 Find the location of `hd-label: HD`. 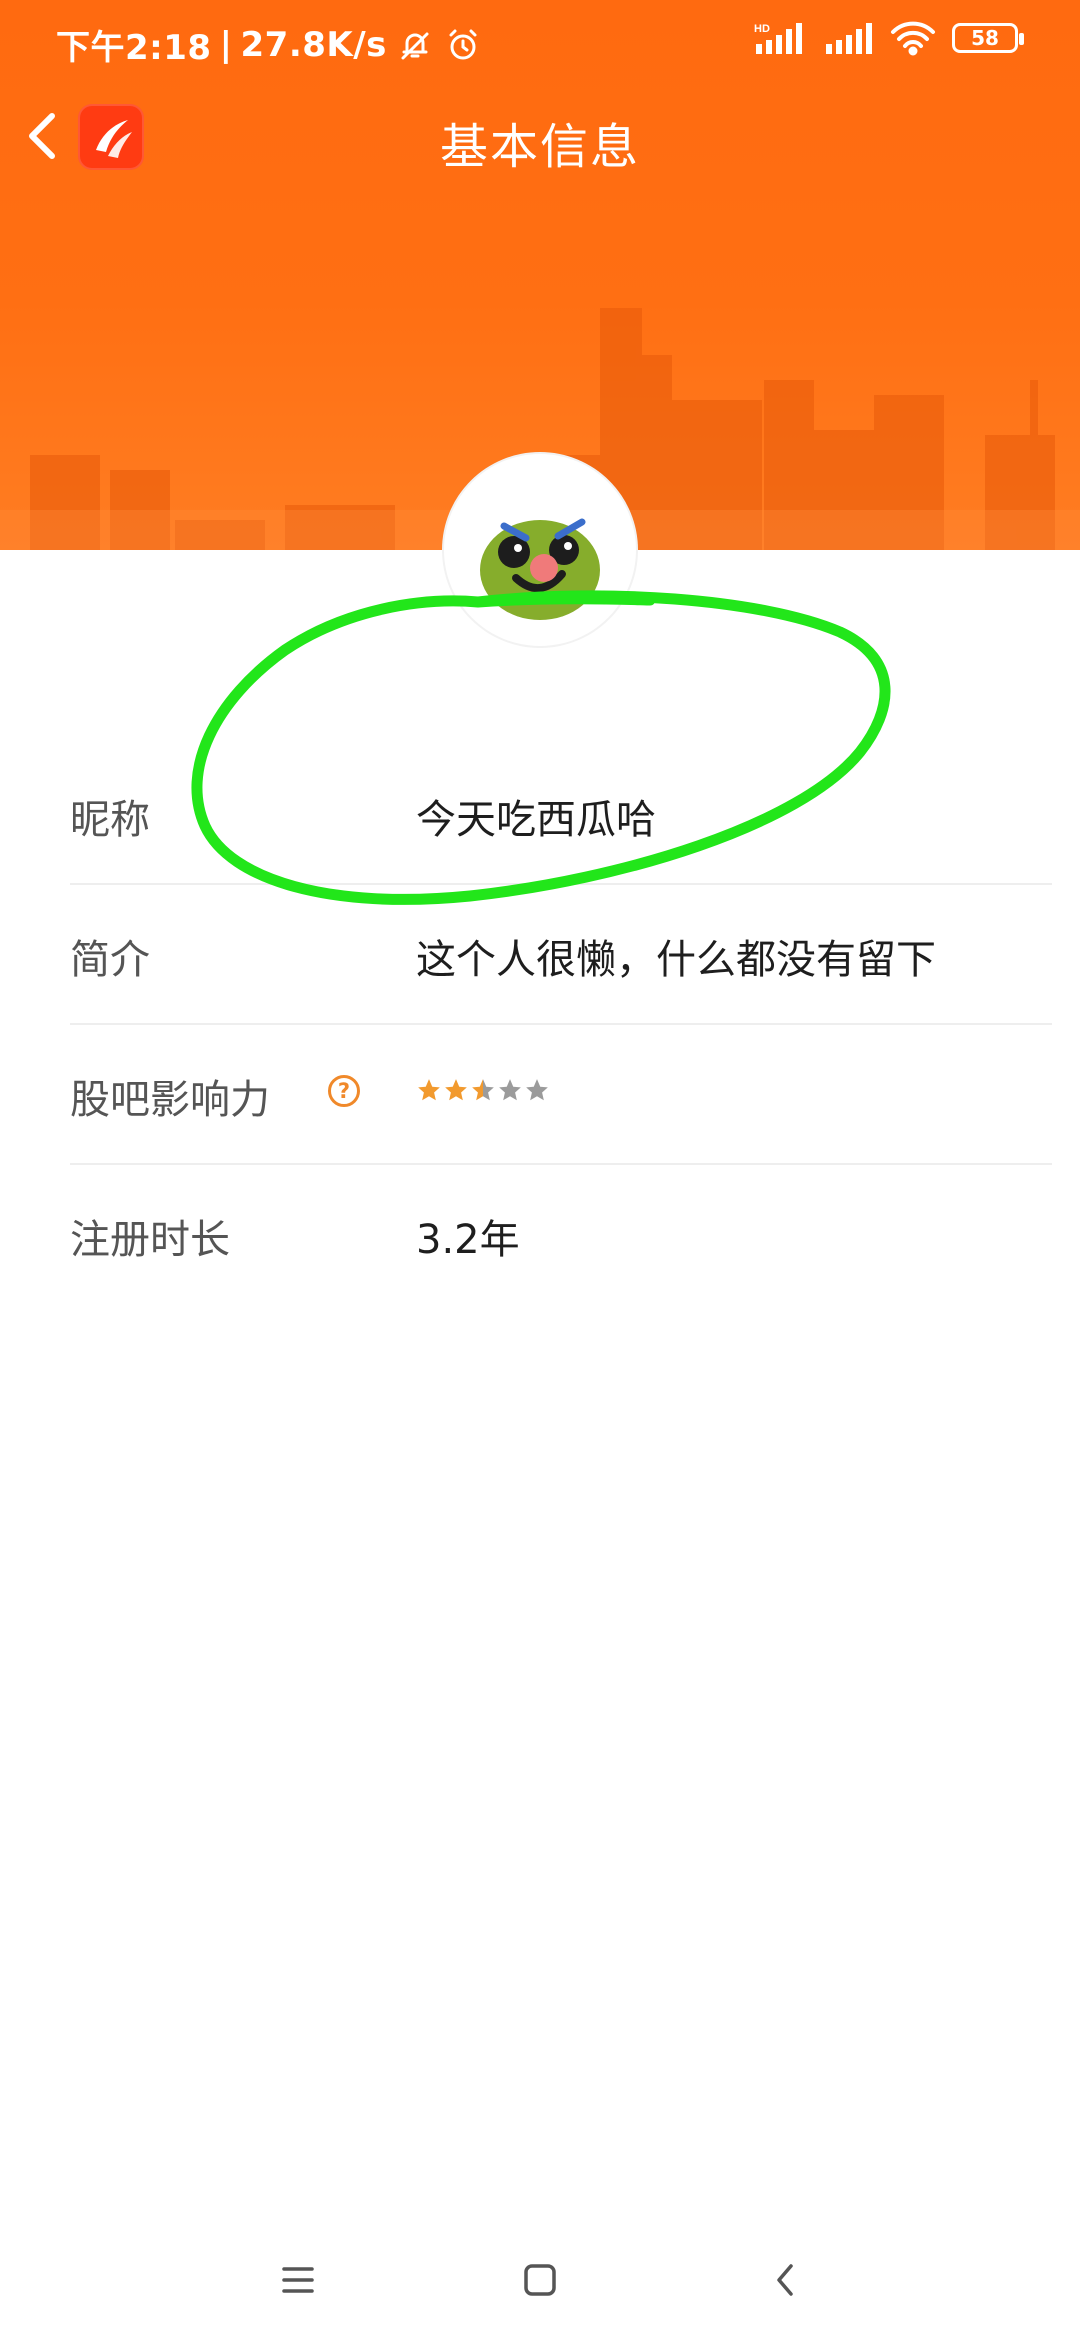

hd-label: HD is located at coordinates (762, 29).